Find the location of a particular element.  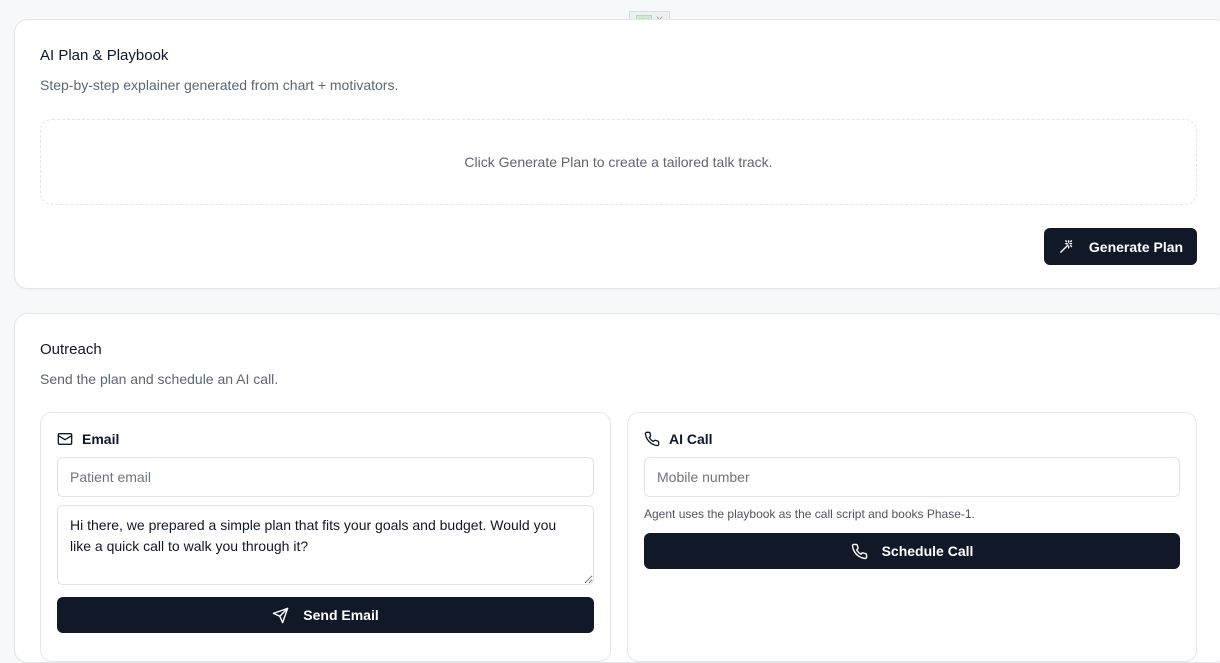

outreach-title: Outreach is located at coordinates (71, 349).